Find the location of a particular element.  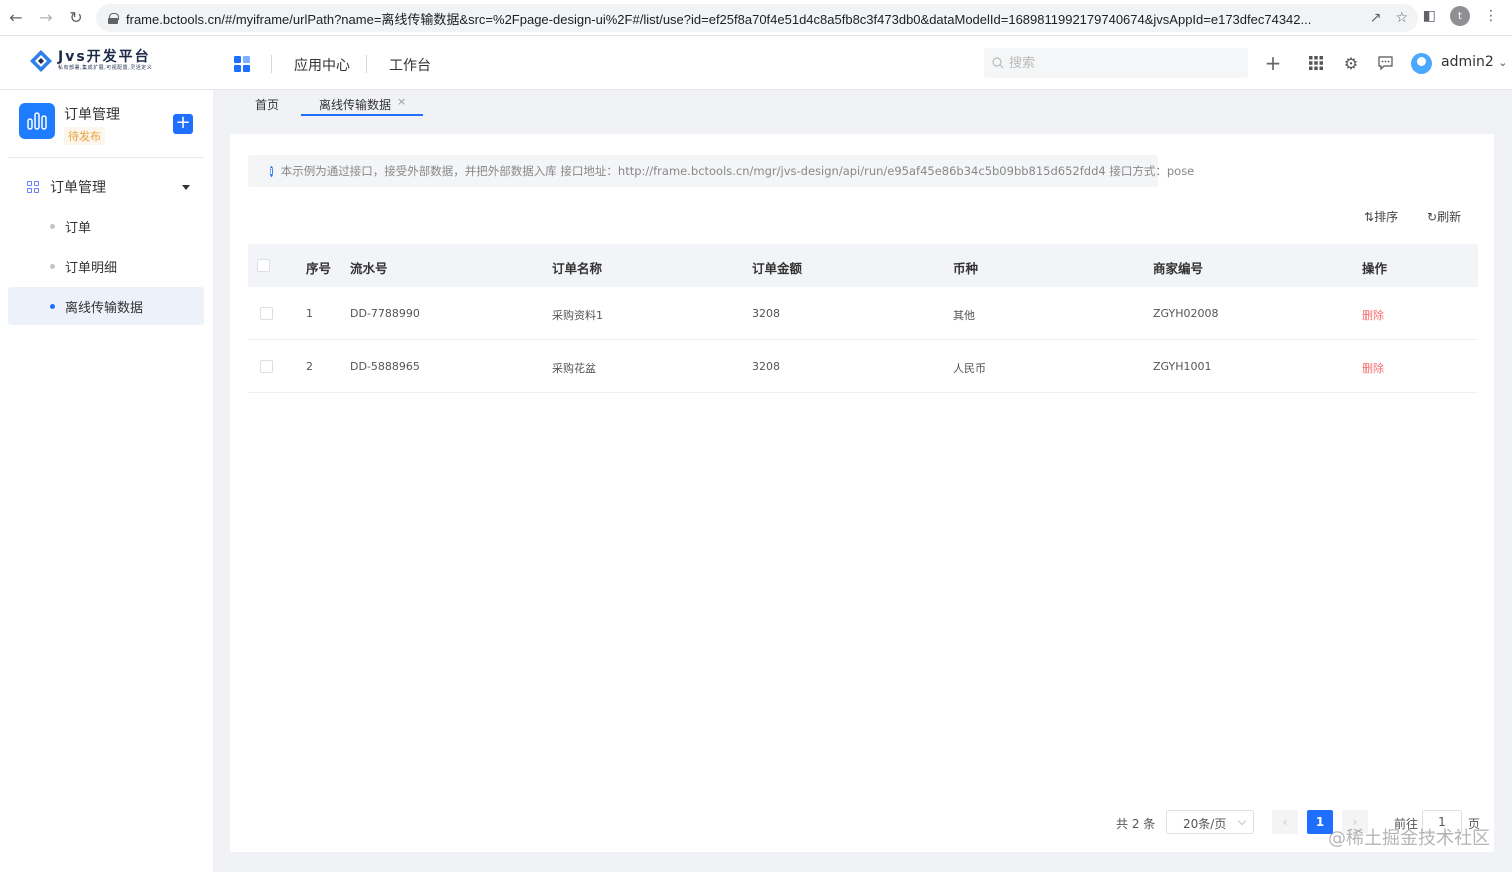

gear-icon: ⚙ is located at coordinates (1351, 63).